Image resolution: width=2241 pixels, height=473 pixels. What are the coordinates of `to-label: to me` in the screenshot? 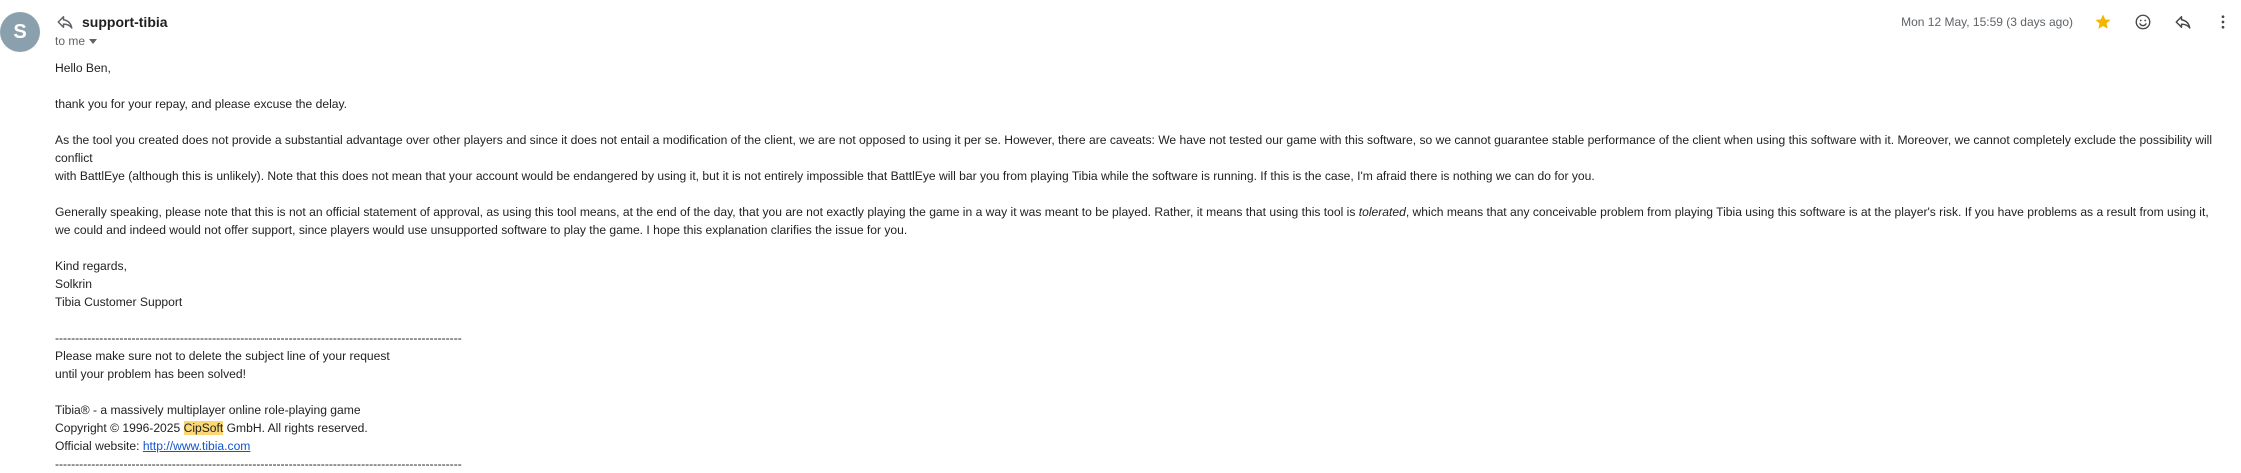 It's located at (70, 41).